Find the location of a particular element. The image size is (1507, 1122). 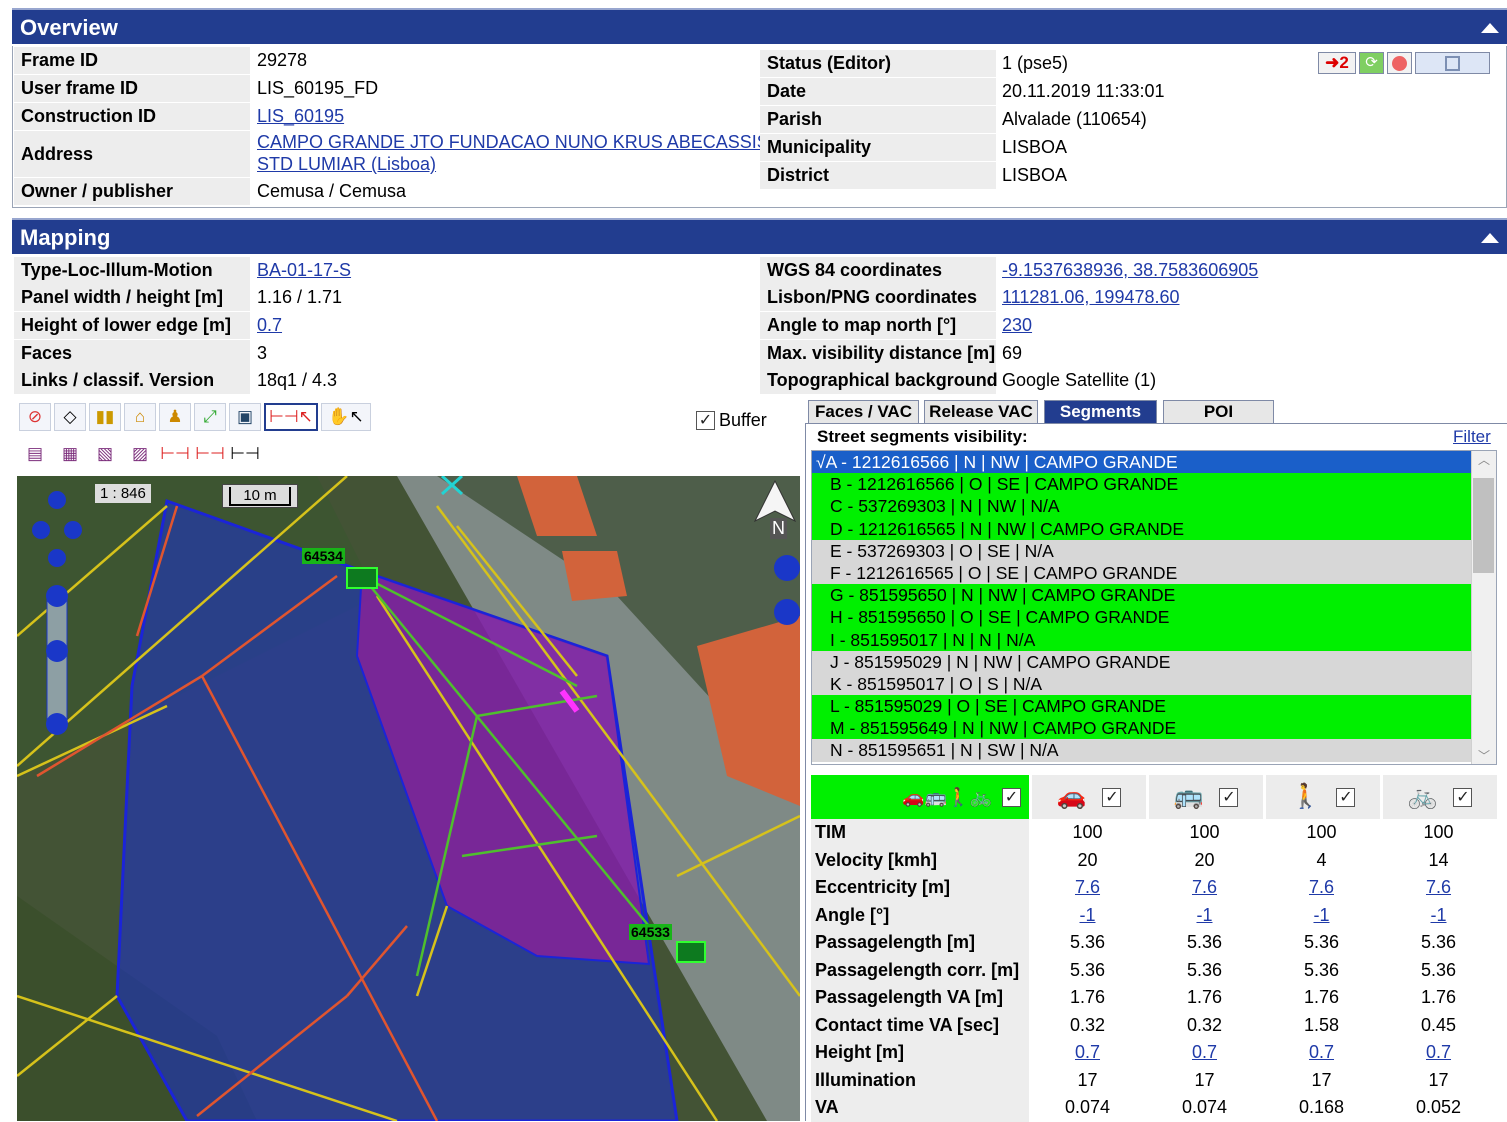

pan-tool-button: ✋↖ is located at coordinates (346, 417).